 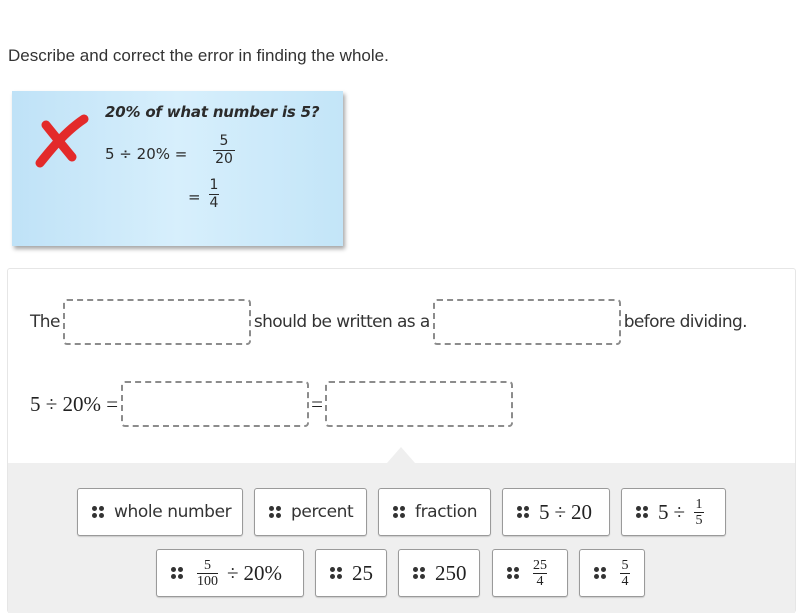 I want to click on fraction: 1 5, so click(x=699, y=512).